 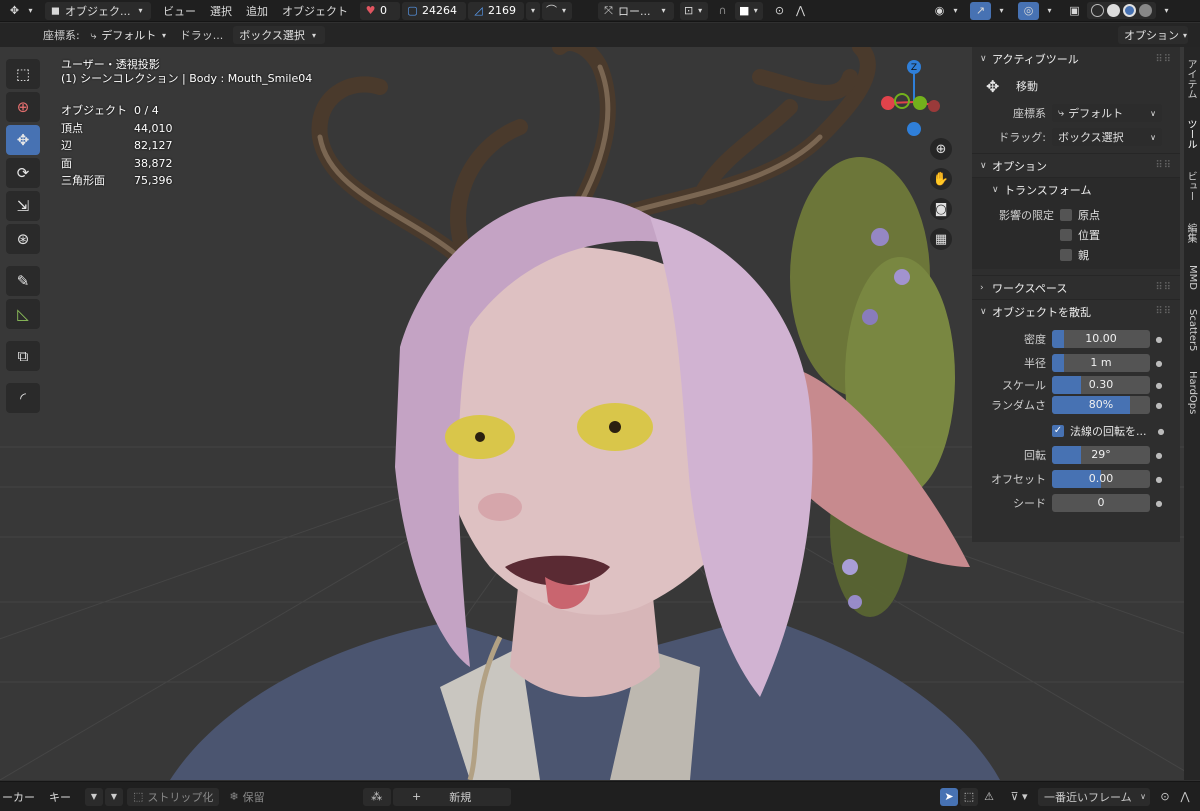 I want to click on offset-slider: 0.00, so click(x=1101, y=479).